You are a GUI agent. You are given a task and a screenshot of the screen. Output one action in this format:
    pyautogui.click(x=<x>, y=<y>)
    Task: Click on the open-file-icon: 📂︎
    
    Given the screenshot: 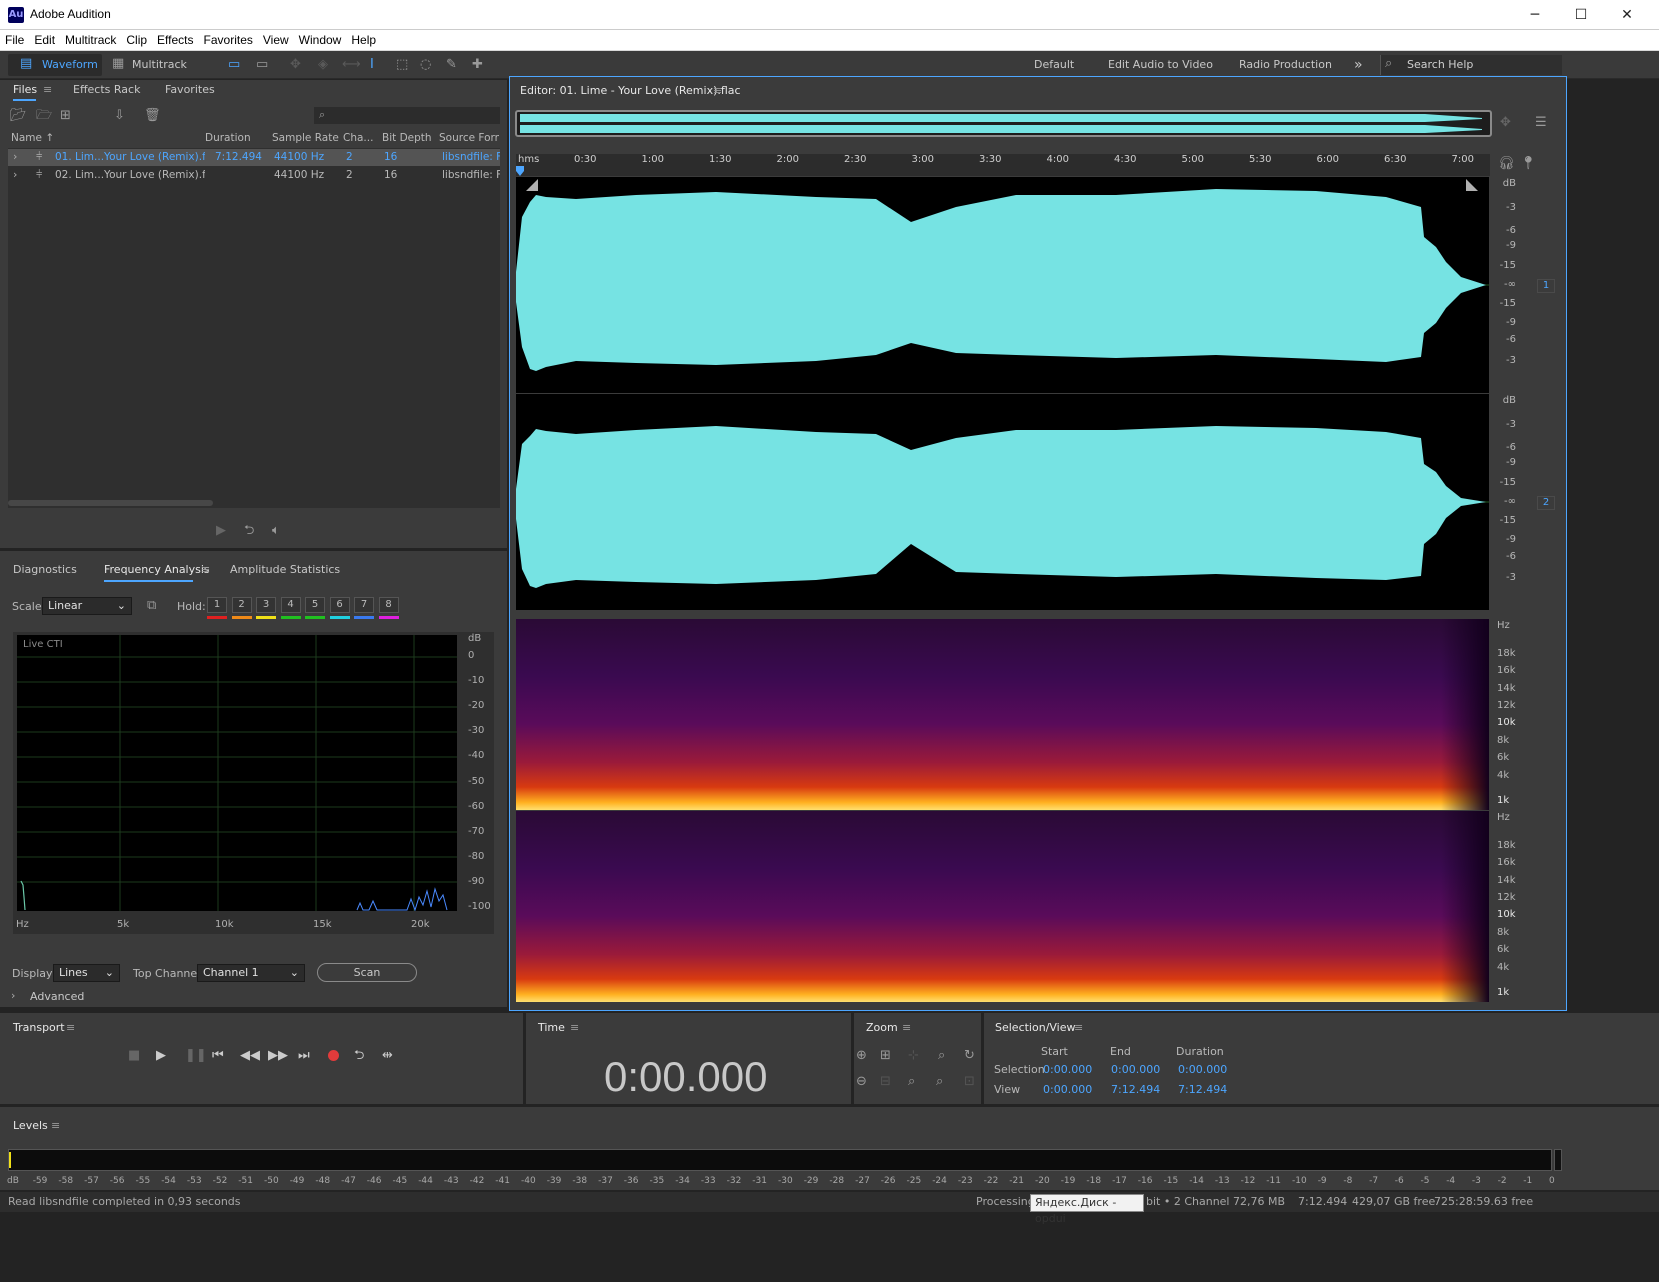 What is the action you would take?
    pyautogui.click(x=18, y=116)
    